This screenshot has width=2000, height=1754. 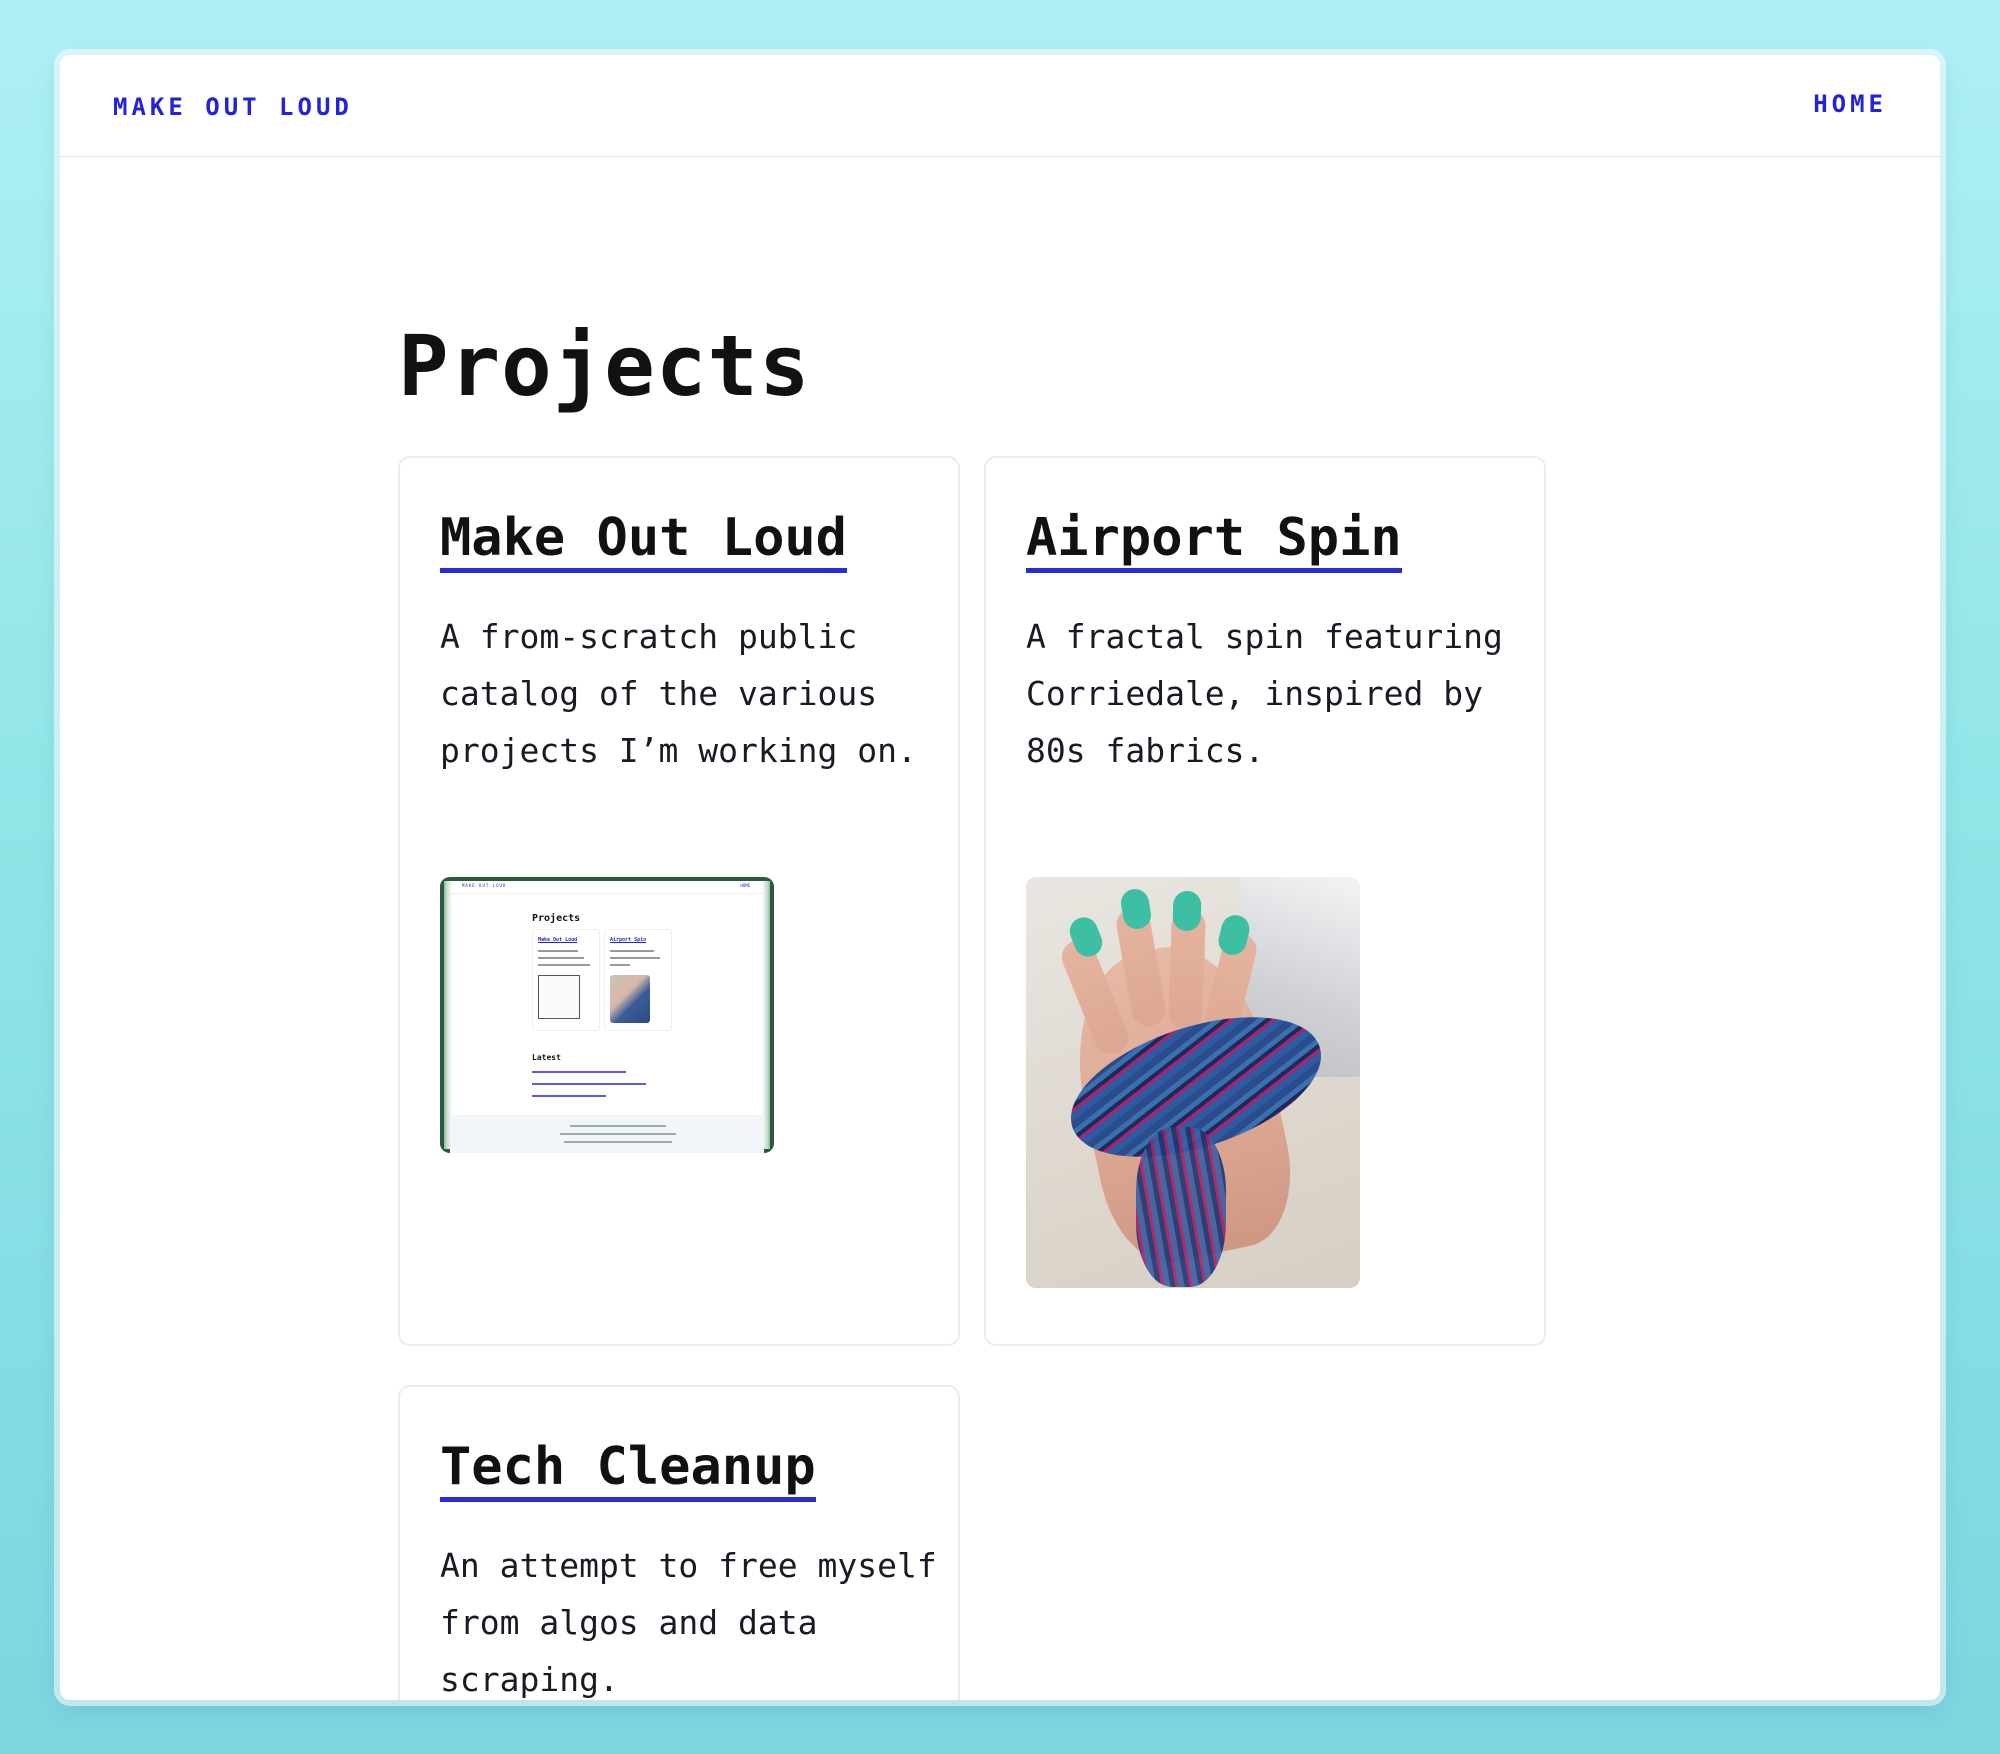 I want to click on project-title-link: Make Out Loud, so click(x=643, y=540).